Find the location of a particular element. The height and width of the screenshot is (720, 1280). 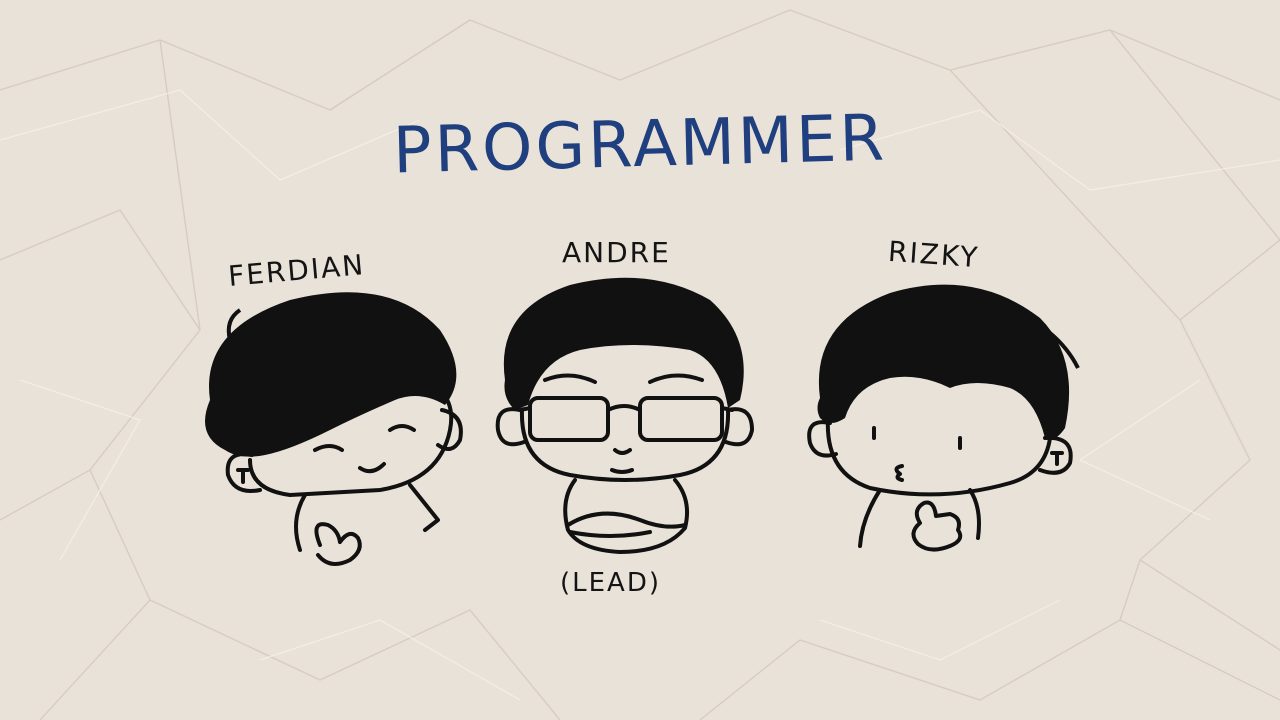

boy-peace-sign-illustration is located at coordinates (334, 429).